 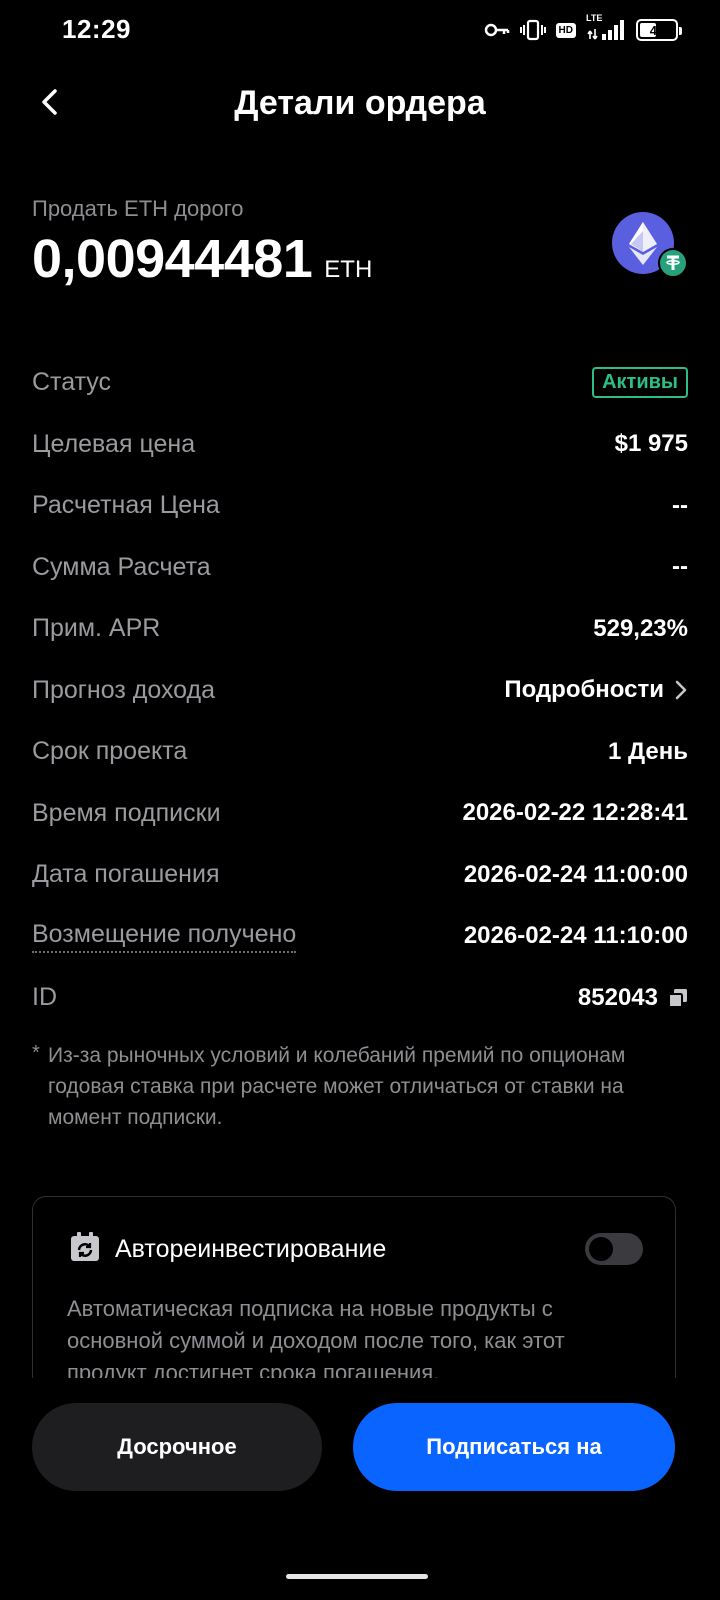 What do you see at coordinates (348, 269) in the screenshot?
I see `amount-unit: ETH` at bounding box center [348, 269].